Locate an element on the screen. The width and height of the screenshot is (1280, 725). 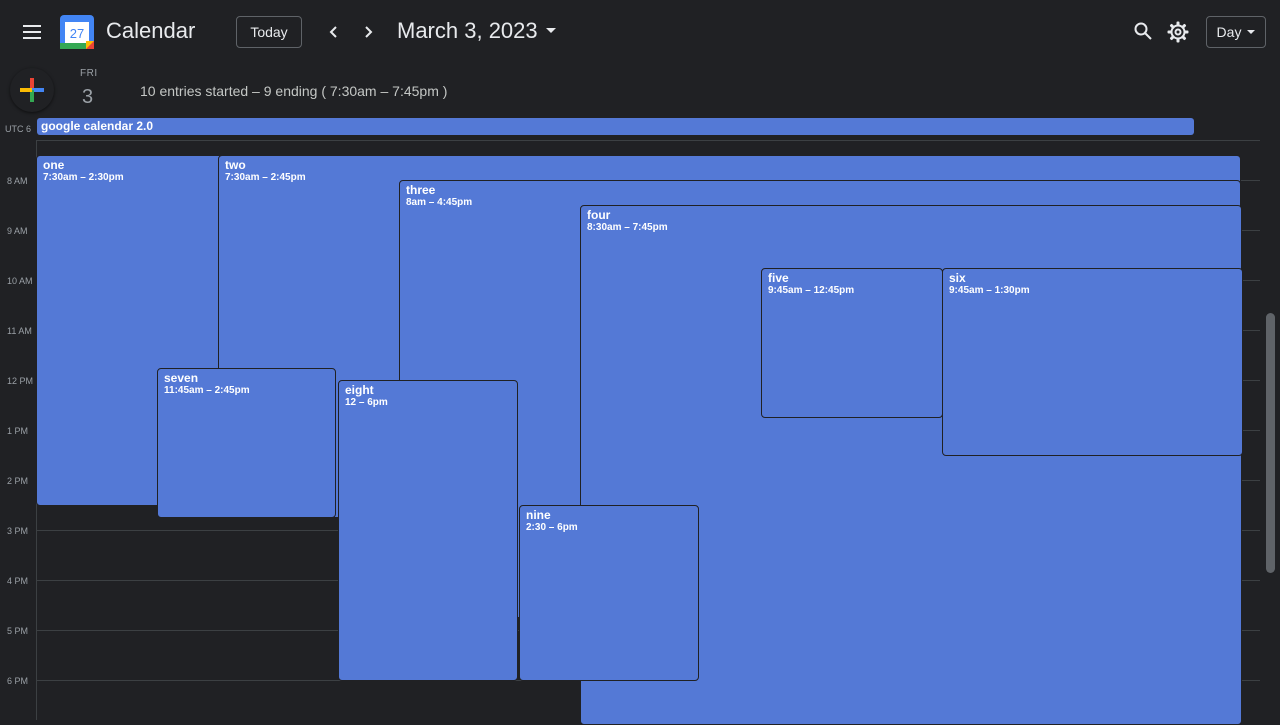
event-title: four is located at coordinates (599, 215).